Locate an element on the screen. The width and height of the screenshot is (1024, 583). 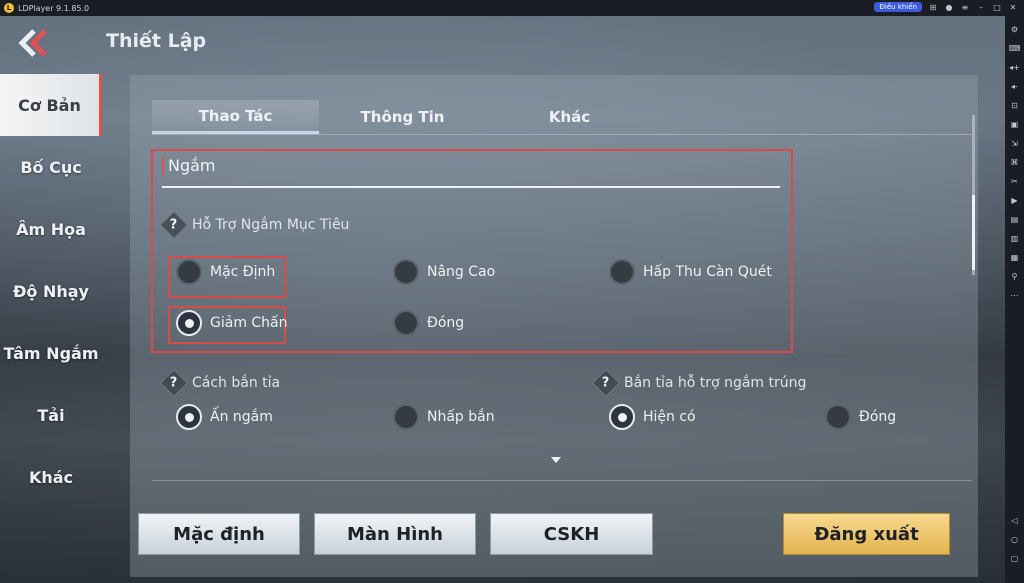
user-icon: ● is located at coordinates (949, 7).